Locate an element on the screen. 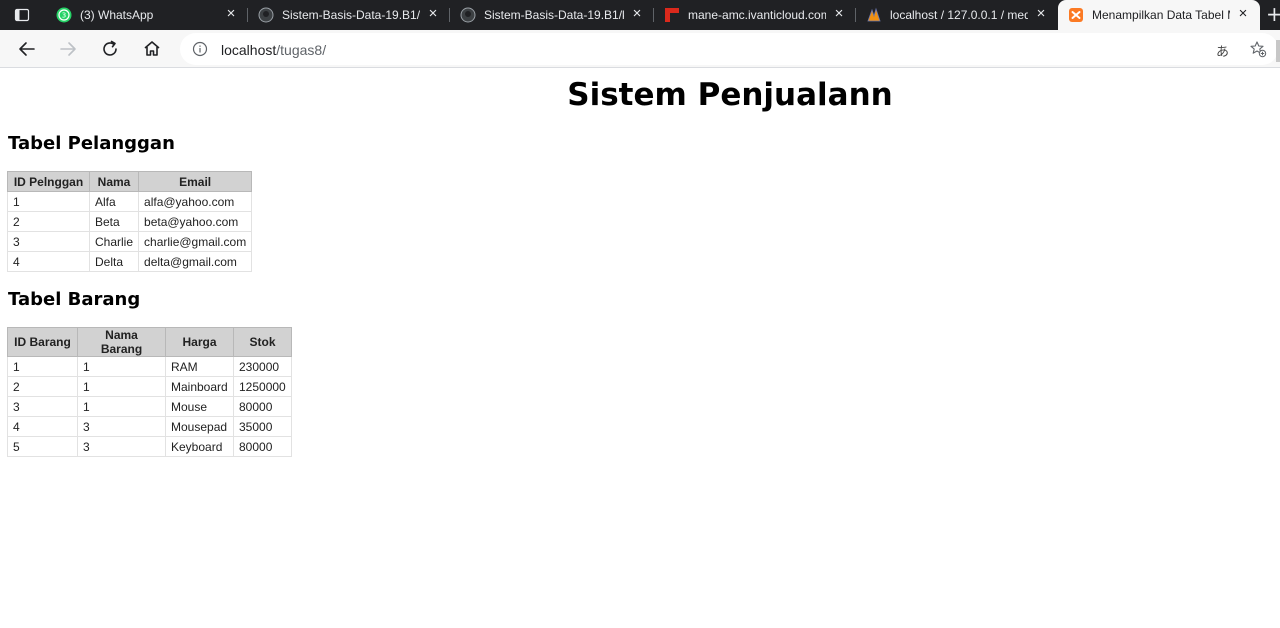 The height and width of the screenshot is (628, 1280). table-row: 2 1 Mainboard 1250000 is located at coordinates (149, 386).